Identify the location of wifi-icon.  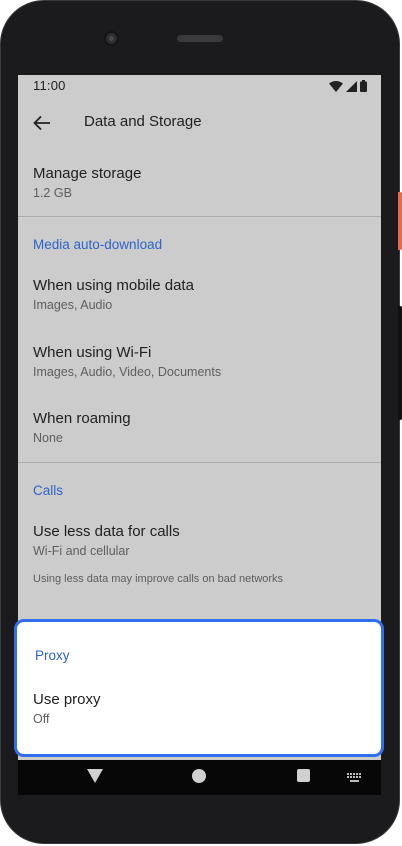
(336, 86).